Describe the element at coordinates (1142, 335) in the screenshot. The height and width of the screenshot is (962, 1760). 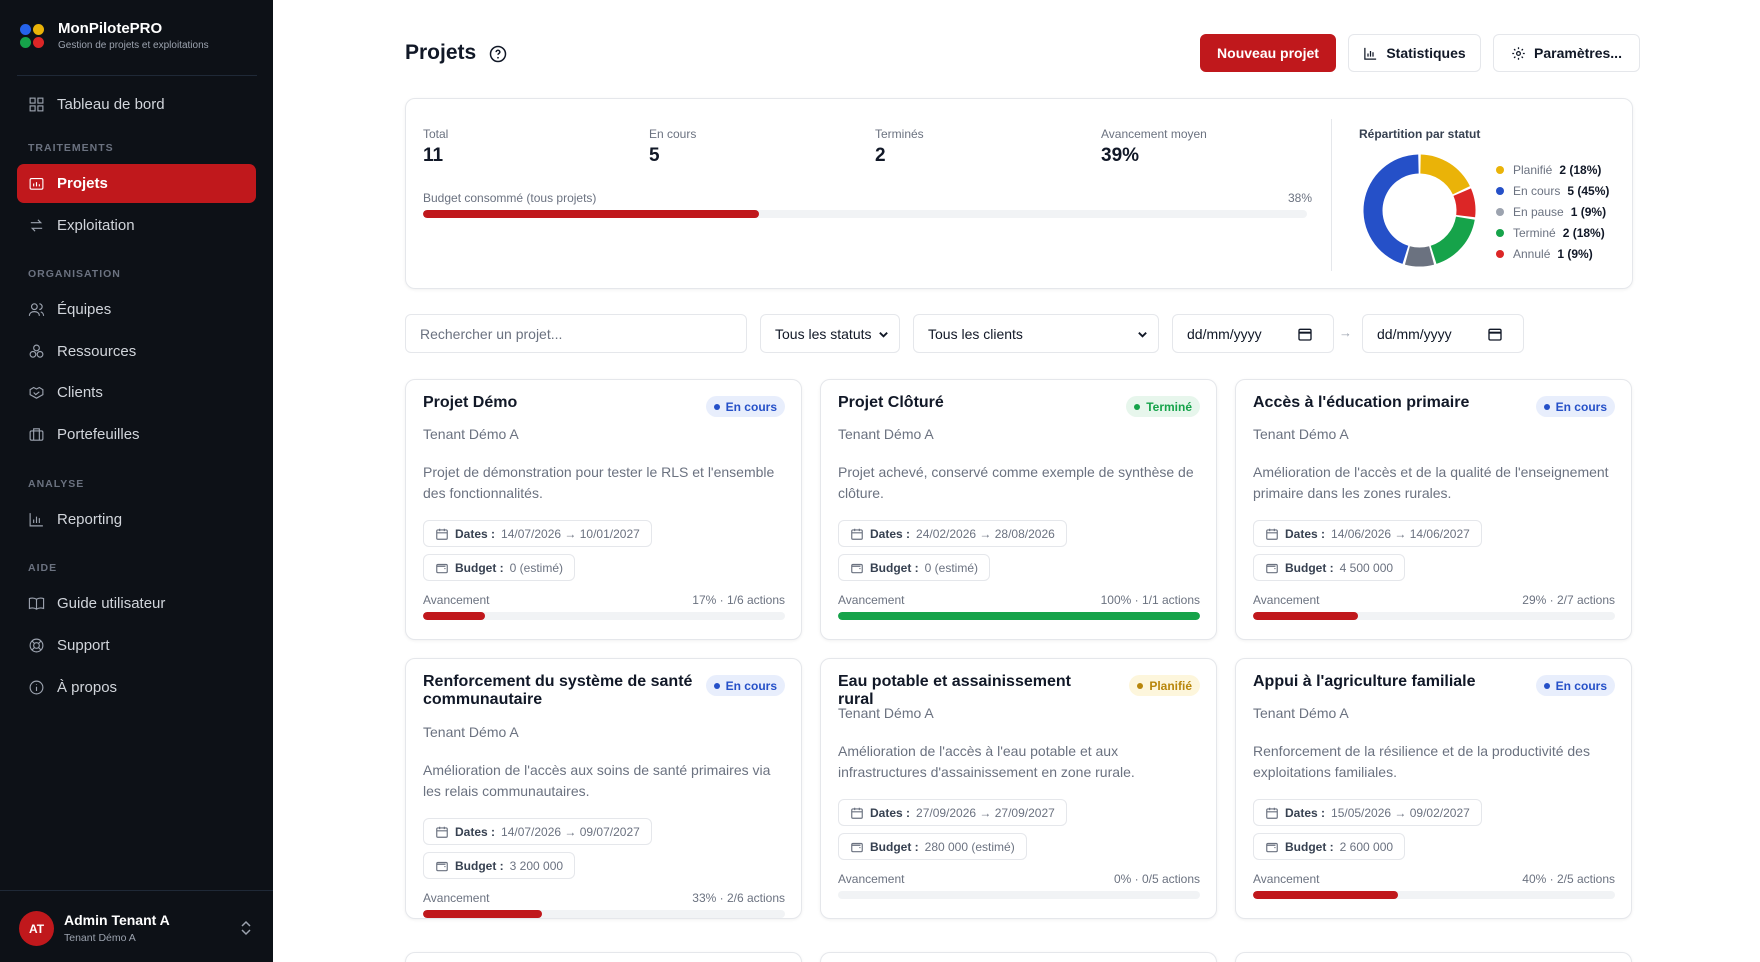
I see `chevron-down-icon` at that location.